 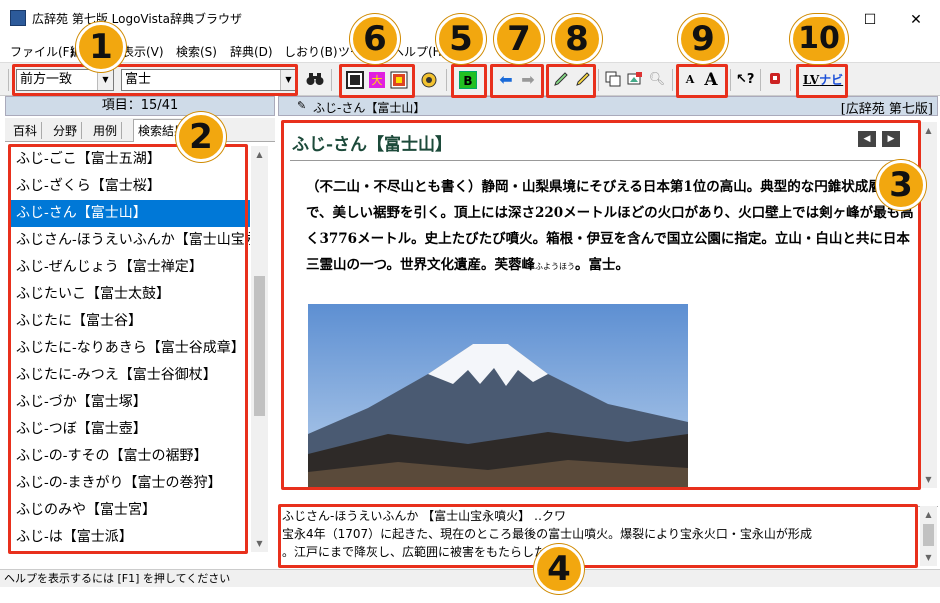 What do you see at coordinates (201, 137) in the screenshot?
I see `badge-2: 2` at bounding box center [201, 137].